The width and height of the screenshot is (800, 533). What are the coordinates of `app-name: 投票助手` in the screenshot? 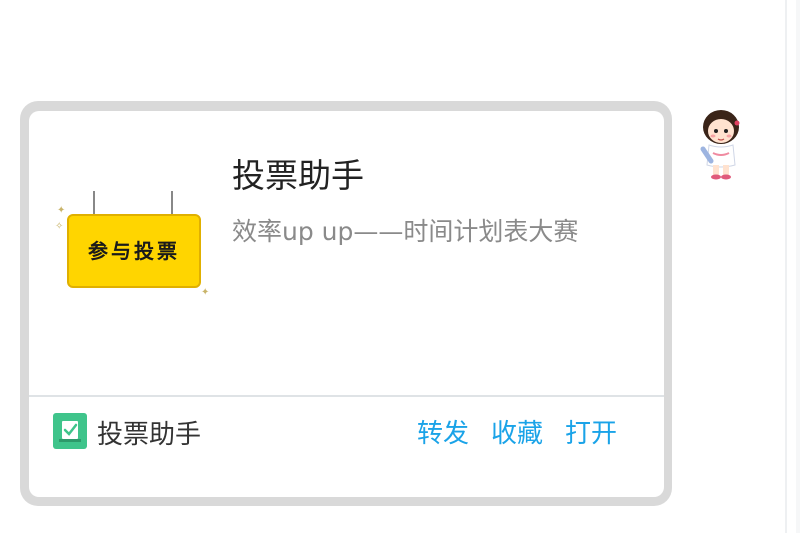 It's located at (149, 435).